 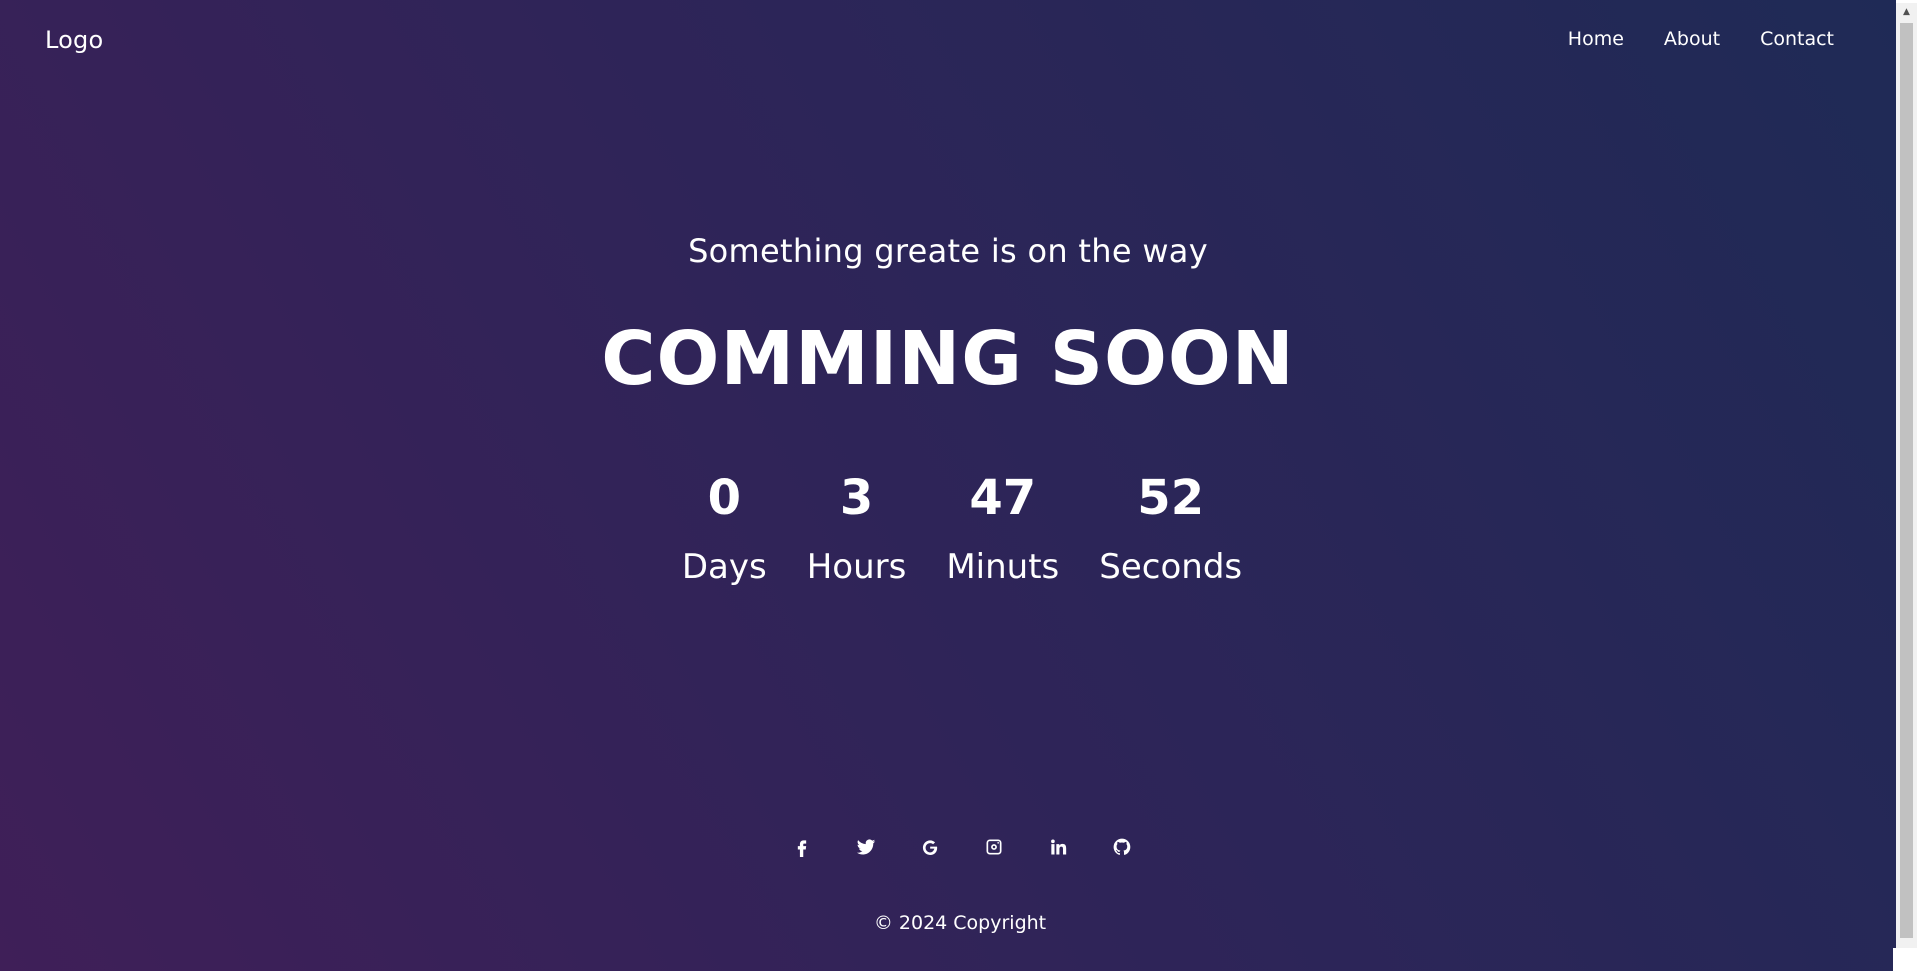 I want to click on scrollbar-thumb, so click(x=1906, y=480).